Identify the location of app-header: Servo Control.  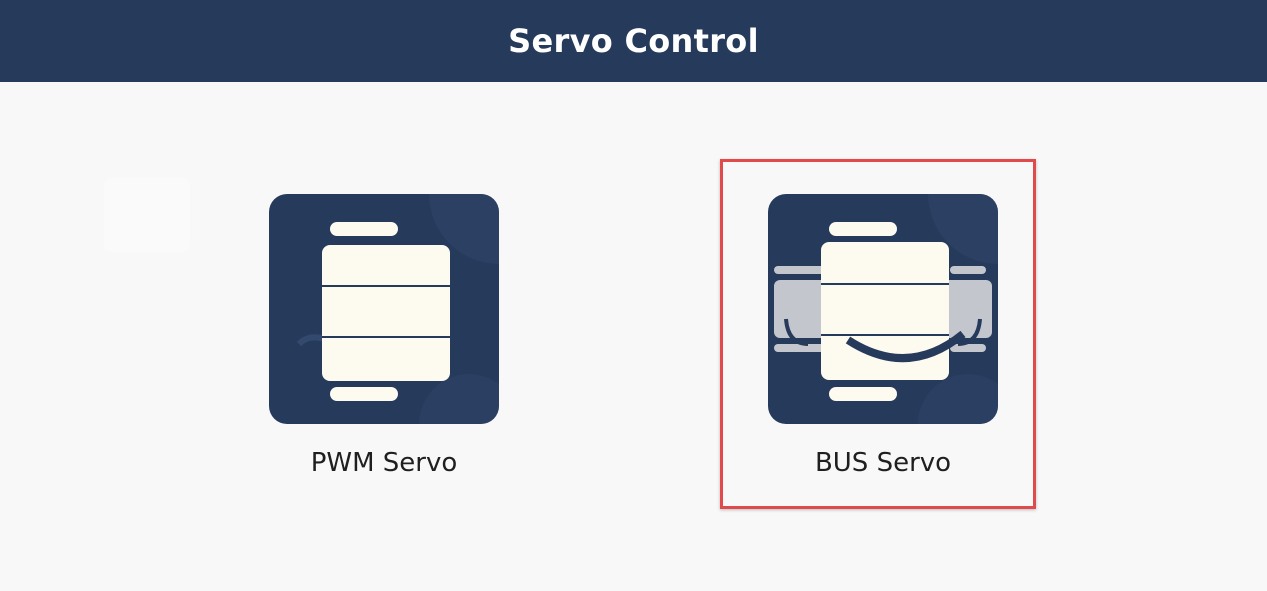
(633, 41).